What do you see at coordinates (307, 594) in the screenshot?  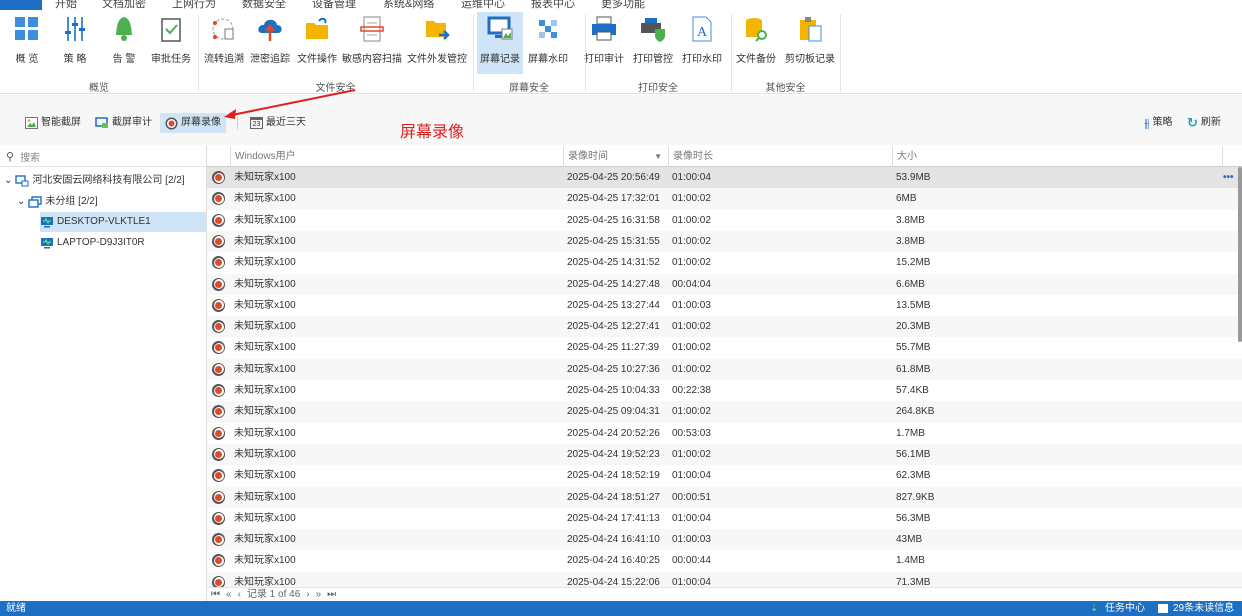 I see `next-page-button: ›` at bounding box center [307, 594].